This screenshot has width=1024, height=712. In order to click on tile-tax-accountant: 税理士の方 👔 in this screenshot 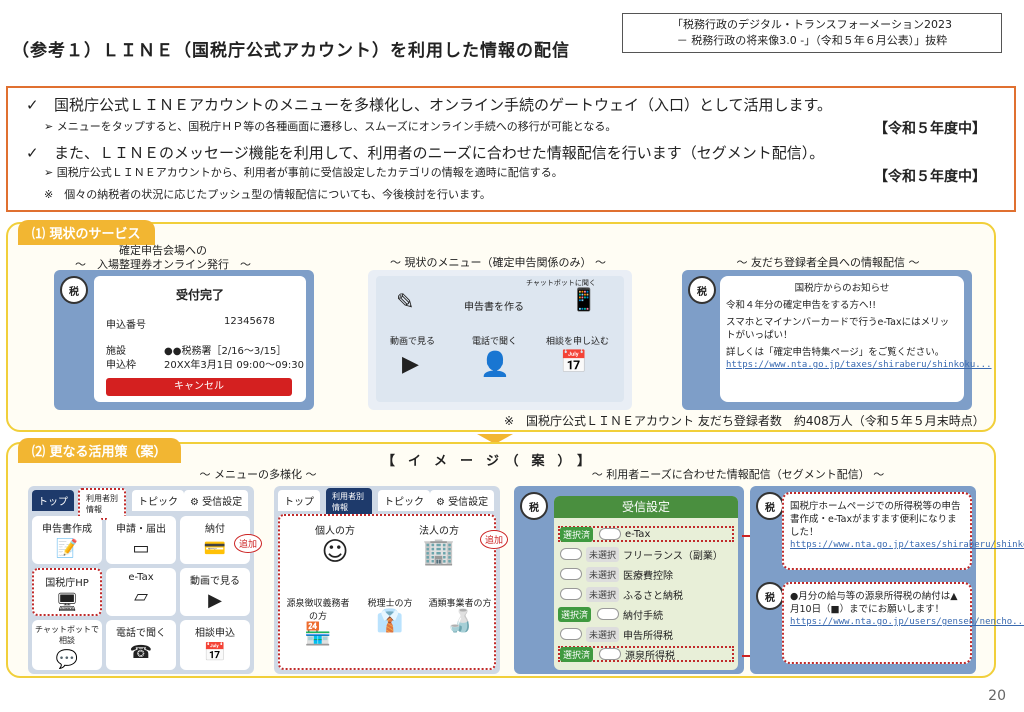, I will do `click(390, 615)`.